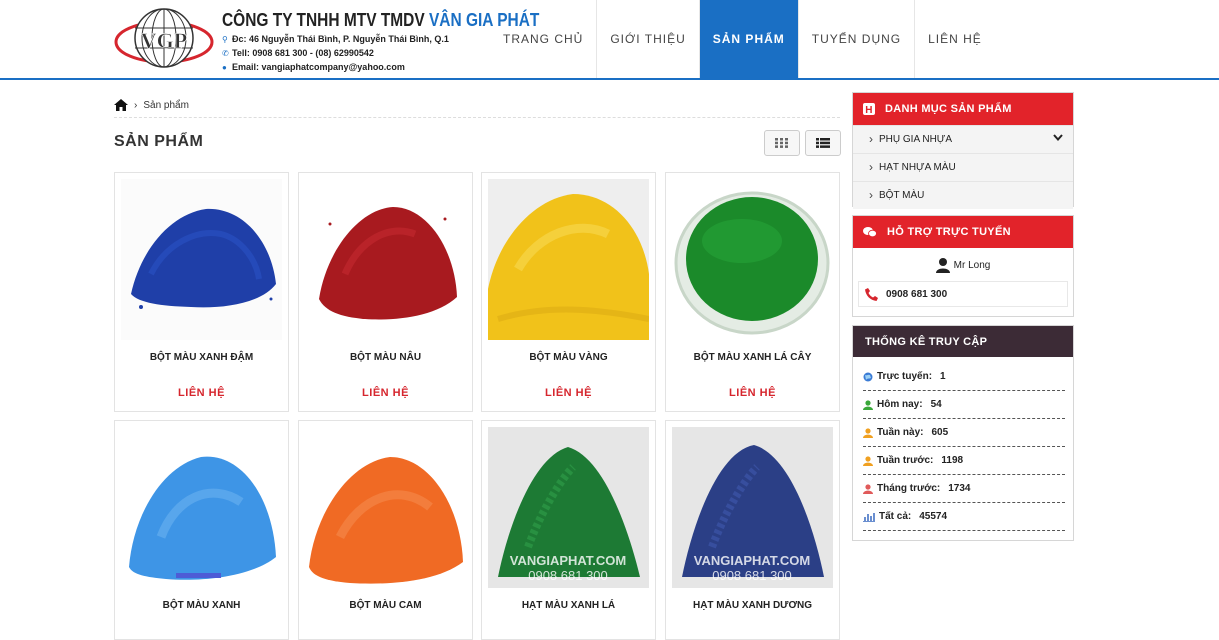 Image resolution: width=1219 pixels, height=640 pixels. What do you see at coordinates (201, 357) in the screenshot?
I see `product-title: BỘT MÀU XANH ĐẬM` at bounding box center [201, 357].